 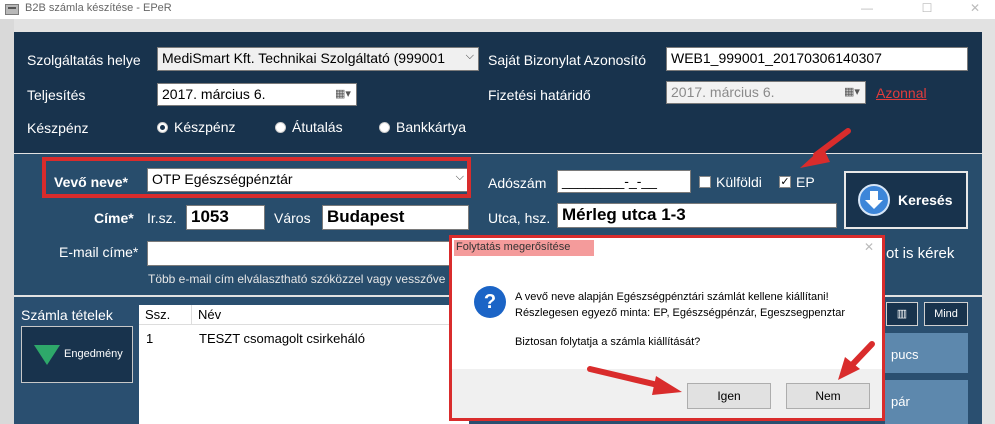 What do you see at coordinates (634, 380) in the screenshot?
I see `annotation-arrow-yes` at bounding box center [634, 380].